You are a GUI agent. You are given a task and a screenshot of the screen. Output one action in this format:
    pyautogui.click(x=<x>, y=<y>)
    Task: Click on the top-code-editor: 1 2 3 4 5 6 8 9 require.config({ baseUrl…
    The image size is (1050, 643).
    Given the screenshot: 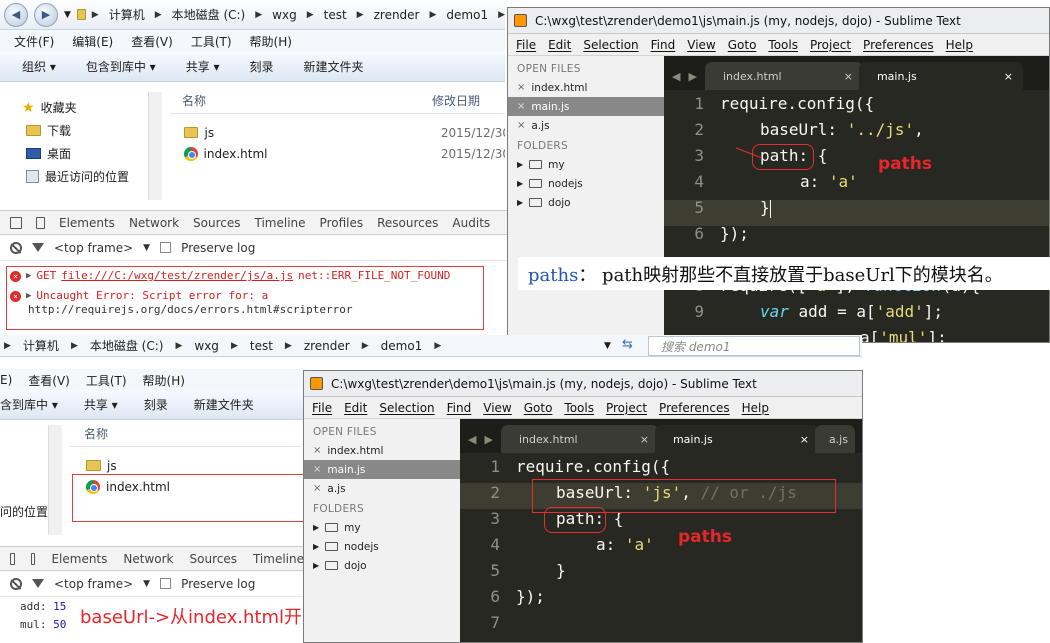 What is the action you would take?
    pyautogui.click(x=856, y=216)
    